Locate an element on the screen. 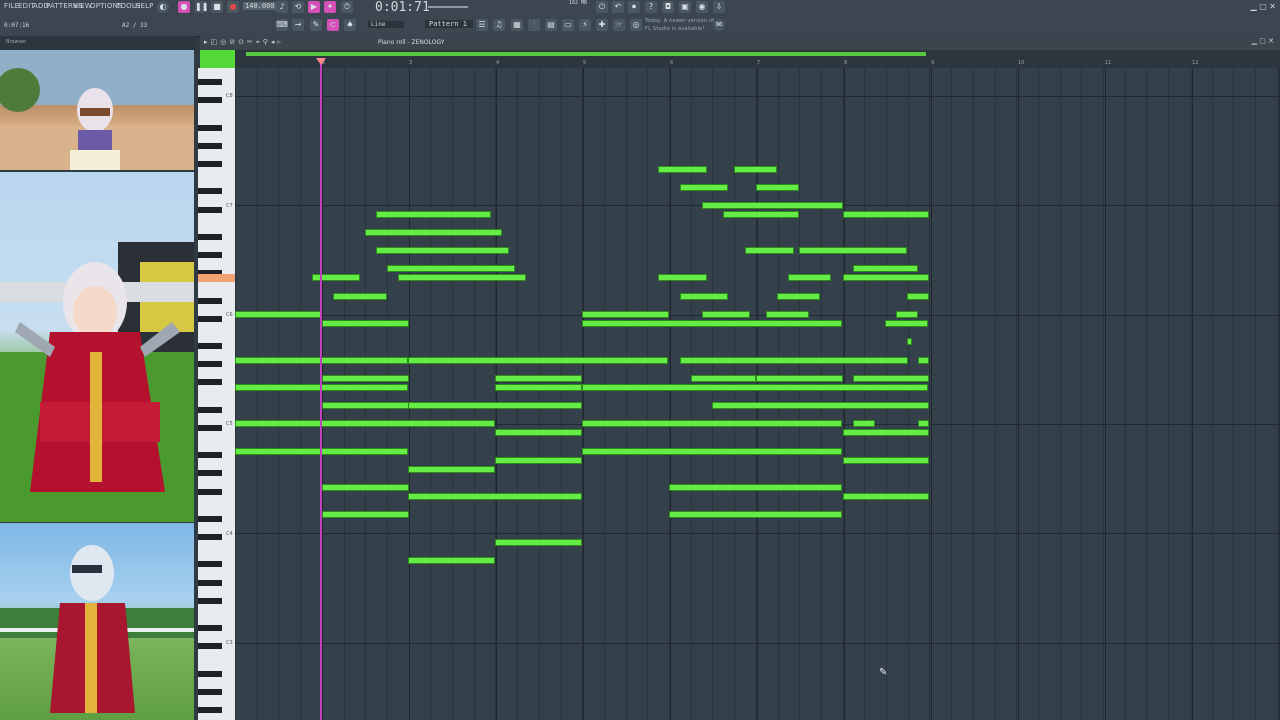  browser-icon: ▤ is located at coordinates (551, 25).